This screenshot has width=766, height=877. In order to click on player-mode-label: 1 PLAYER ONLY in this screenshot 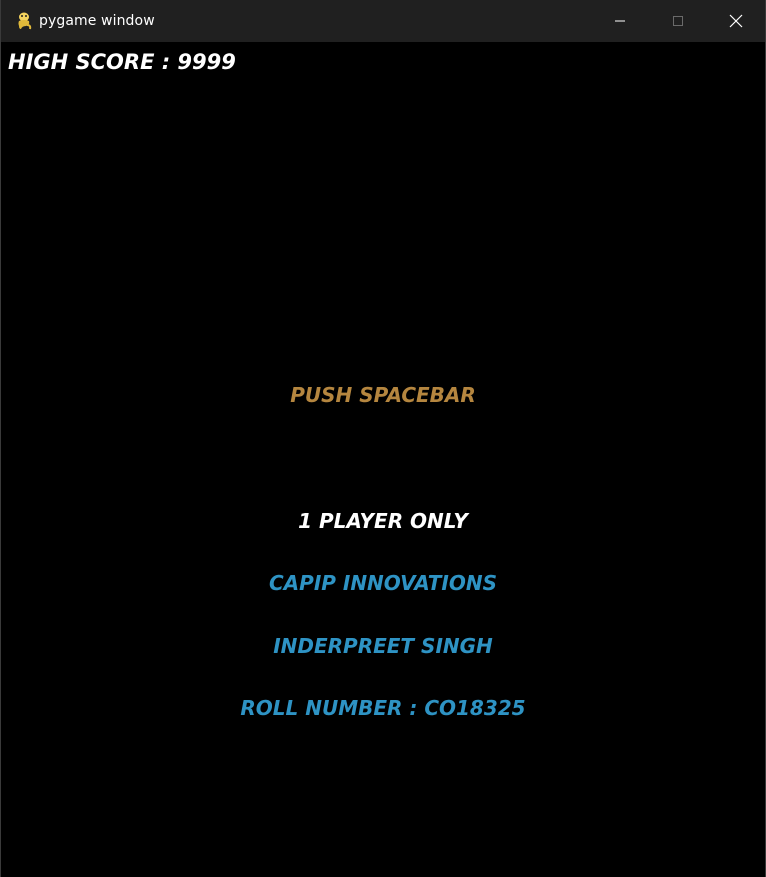, I will do `click(383, 521)`.